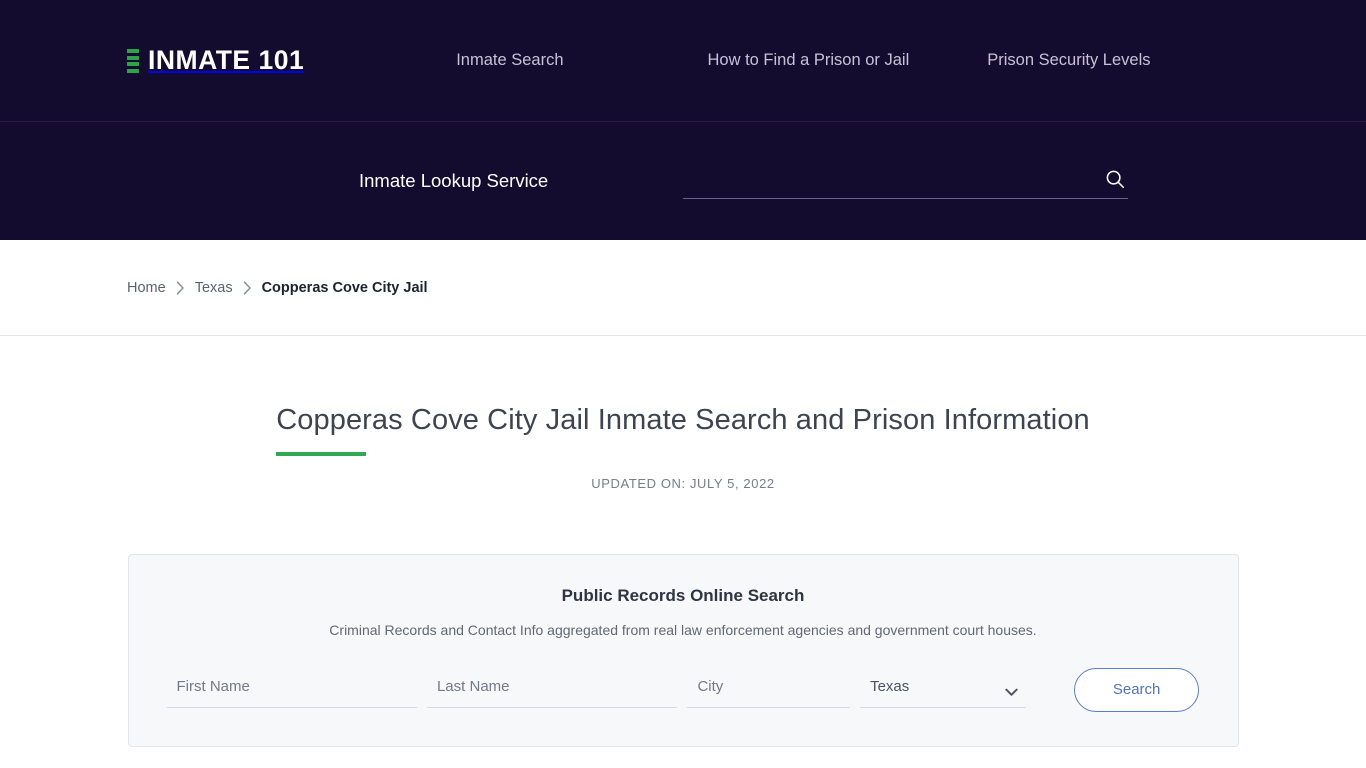 Image resolution: width=1366 pixels, height=768 pixels. I want to click on breadcrumb: Home Texas Copperas Cove City Jail, so click(277, 288).